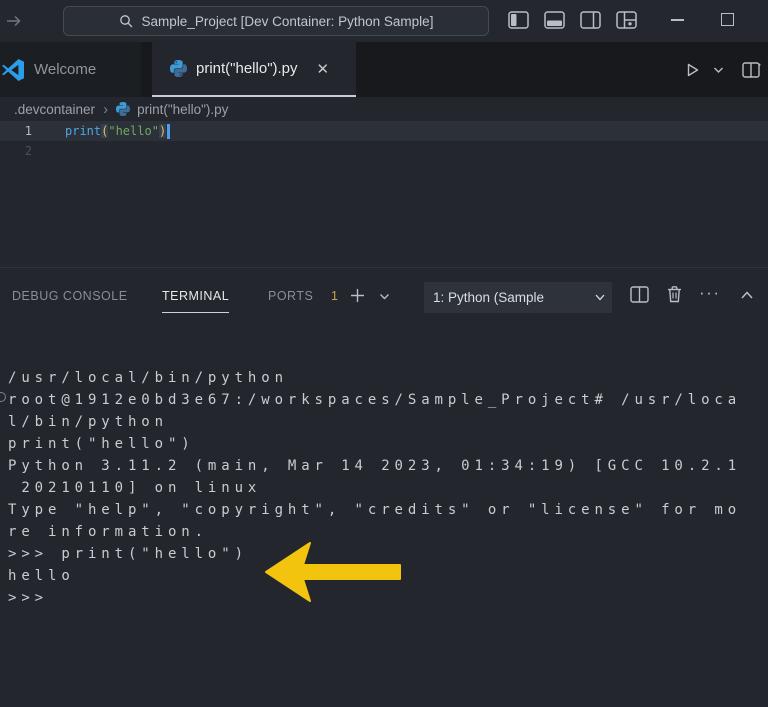 The image size is (768, 707). I want to click on code-token-function: print, so click(83, 131).